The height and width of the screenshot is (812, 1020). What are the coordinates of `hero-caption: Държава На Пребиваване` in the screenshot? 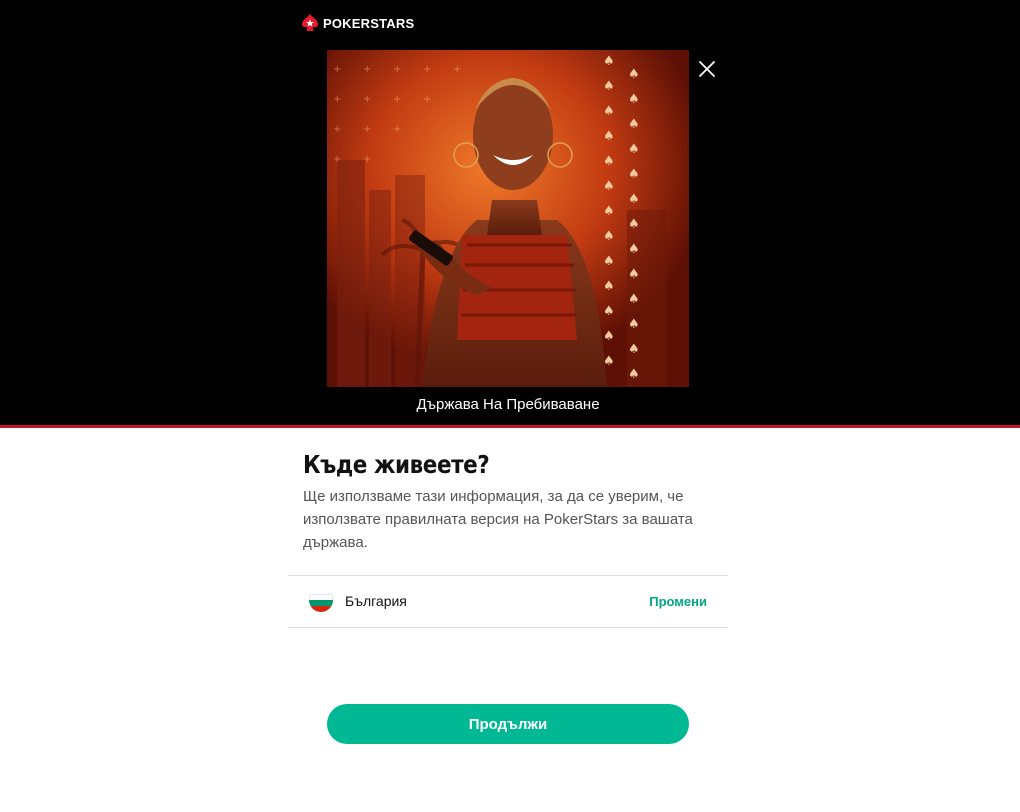 It's located at (508, 404).